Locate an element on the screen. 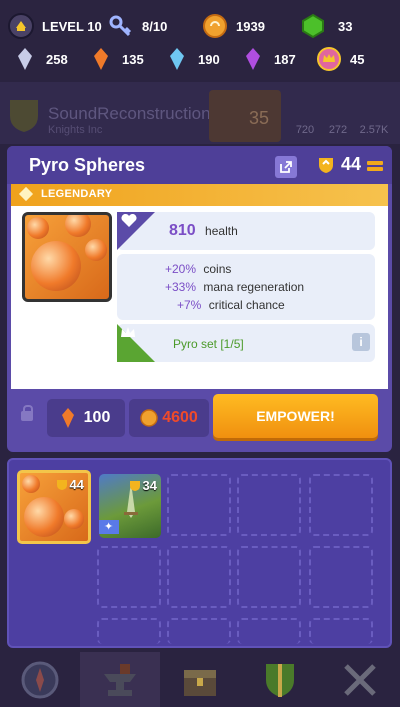 This screenshot has height=707, width=400. health-stat-box is located at coordinates (246, 231).